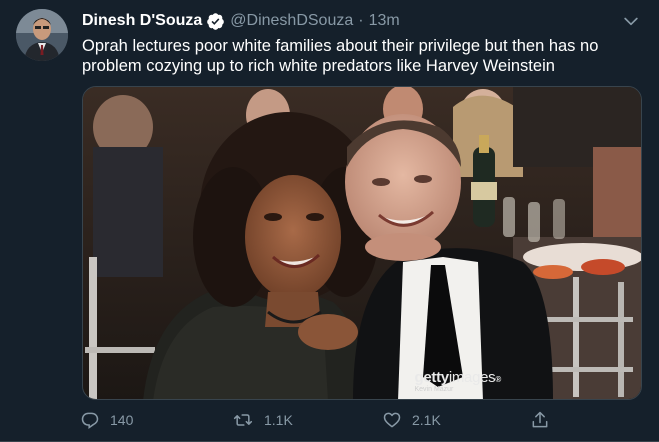 The image size is (659, 442). Describe the element at coordinates (384, 21) in the screenshot. I see `timestamp: 13m` at that location.